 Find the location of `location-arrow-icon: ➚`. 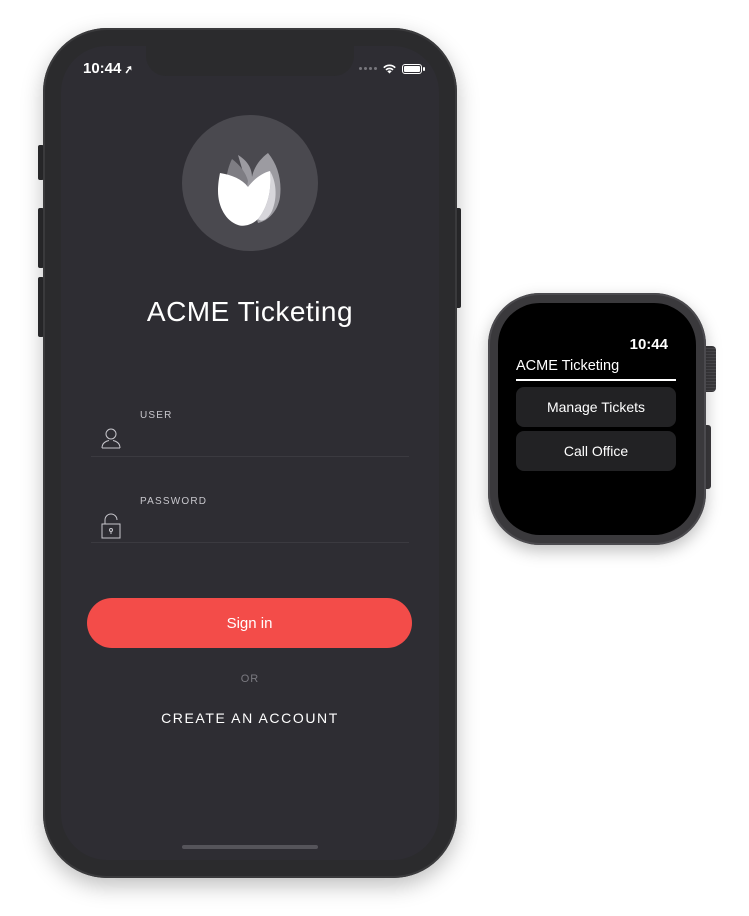

location-arrow-icon: ➚ is located at coordinates (129, 70).